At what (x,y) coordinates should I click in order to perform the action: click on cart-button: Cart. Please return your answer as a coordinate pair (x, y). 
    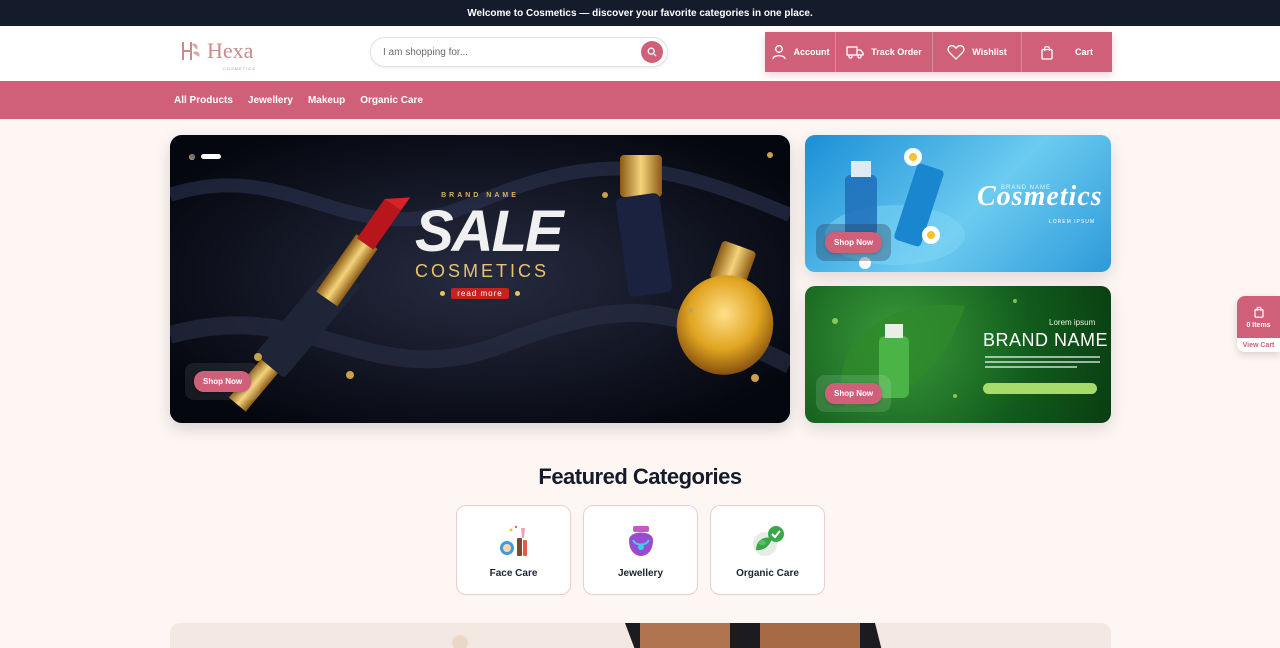
    Looking at the image, I should click on (1067, 52).